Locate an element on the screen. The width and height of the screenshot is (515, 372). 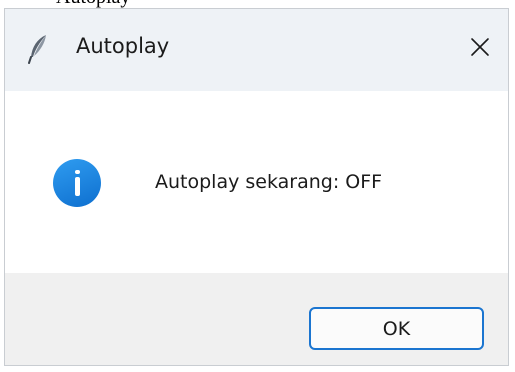
background-window-title: Autoplay is located at coordinates (93, 4).